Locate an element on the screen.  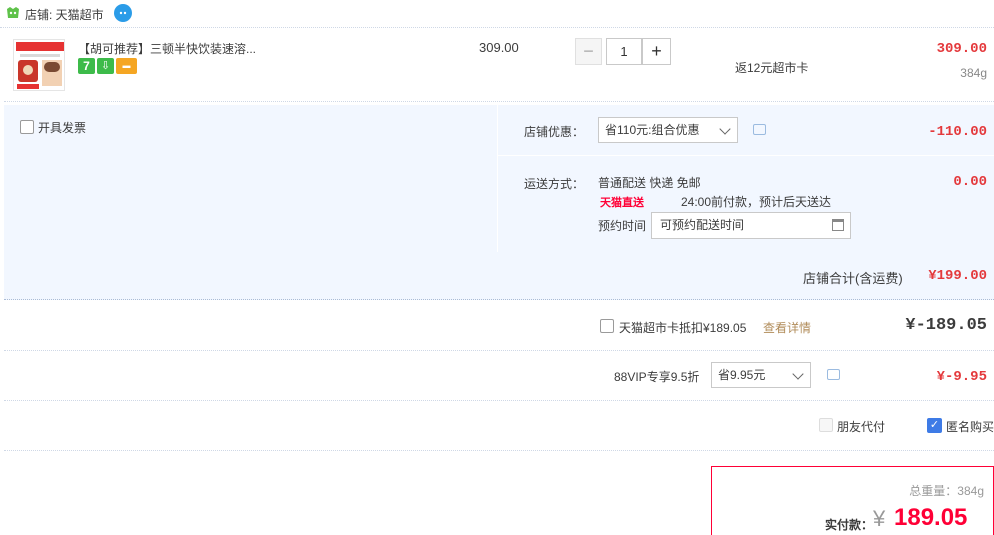
appointment-label: 预约时间 is located at coordinates (622, 226).